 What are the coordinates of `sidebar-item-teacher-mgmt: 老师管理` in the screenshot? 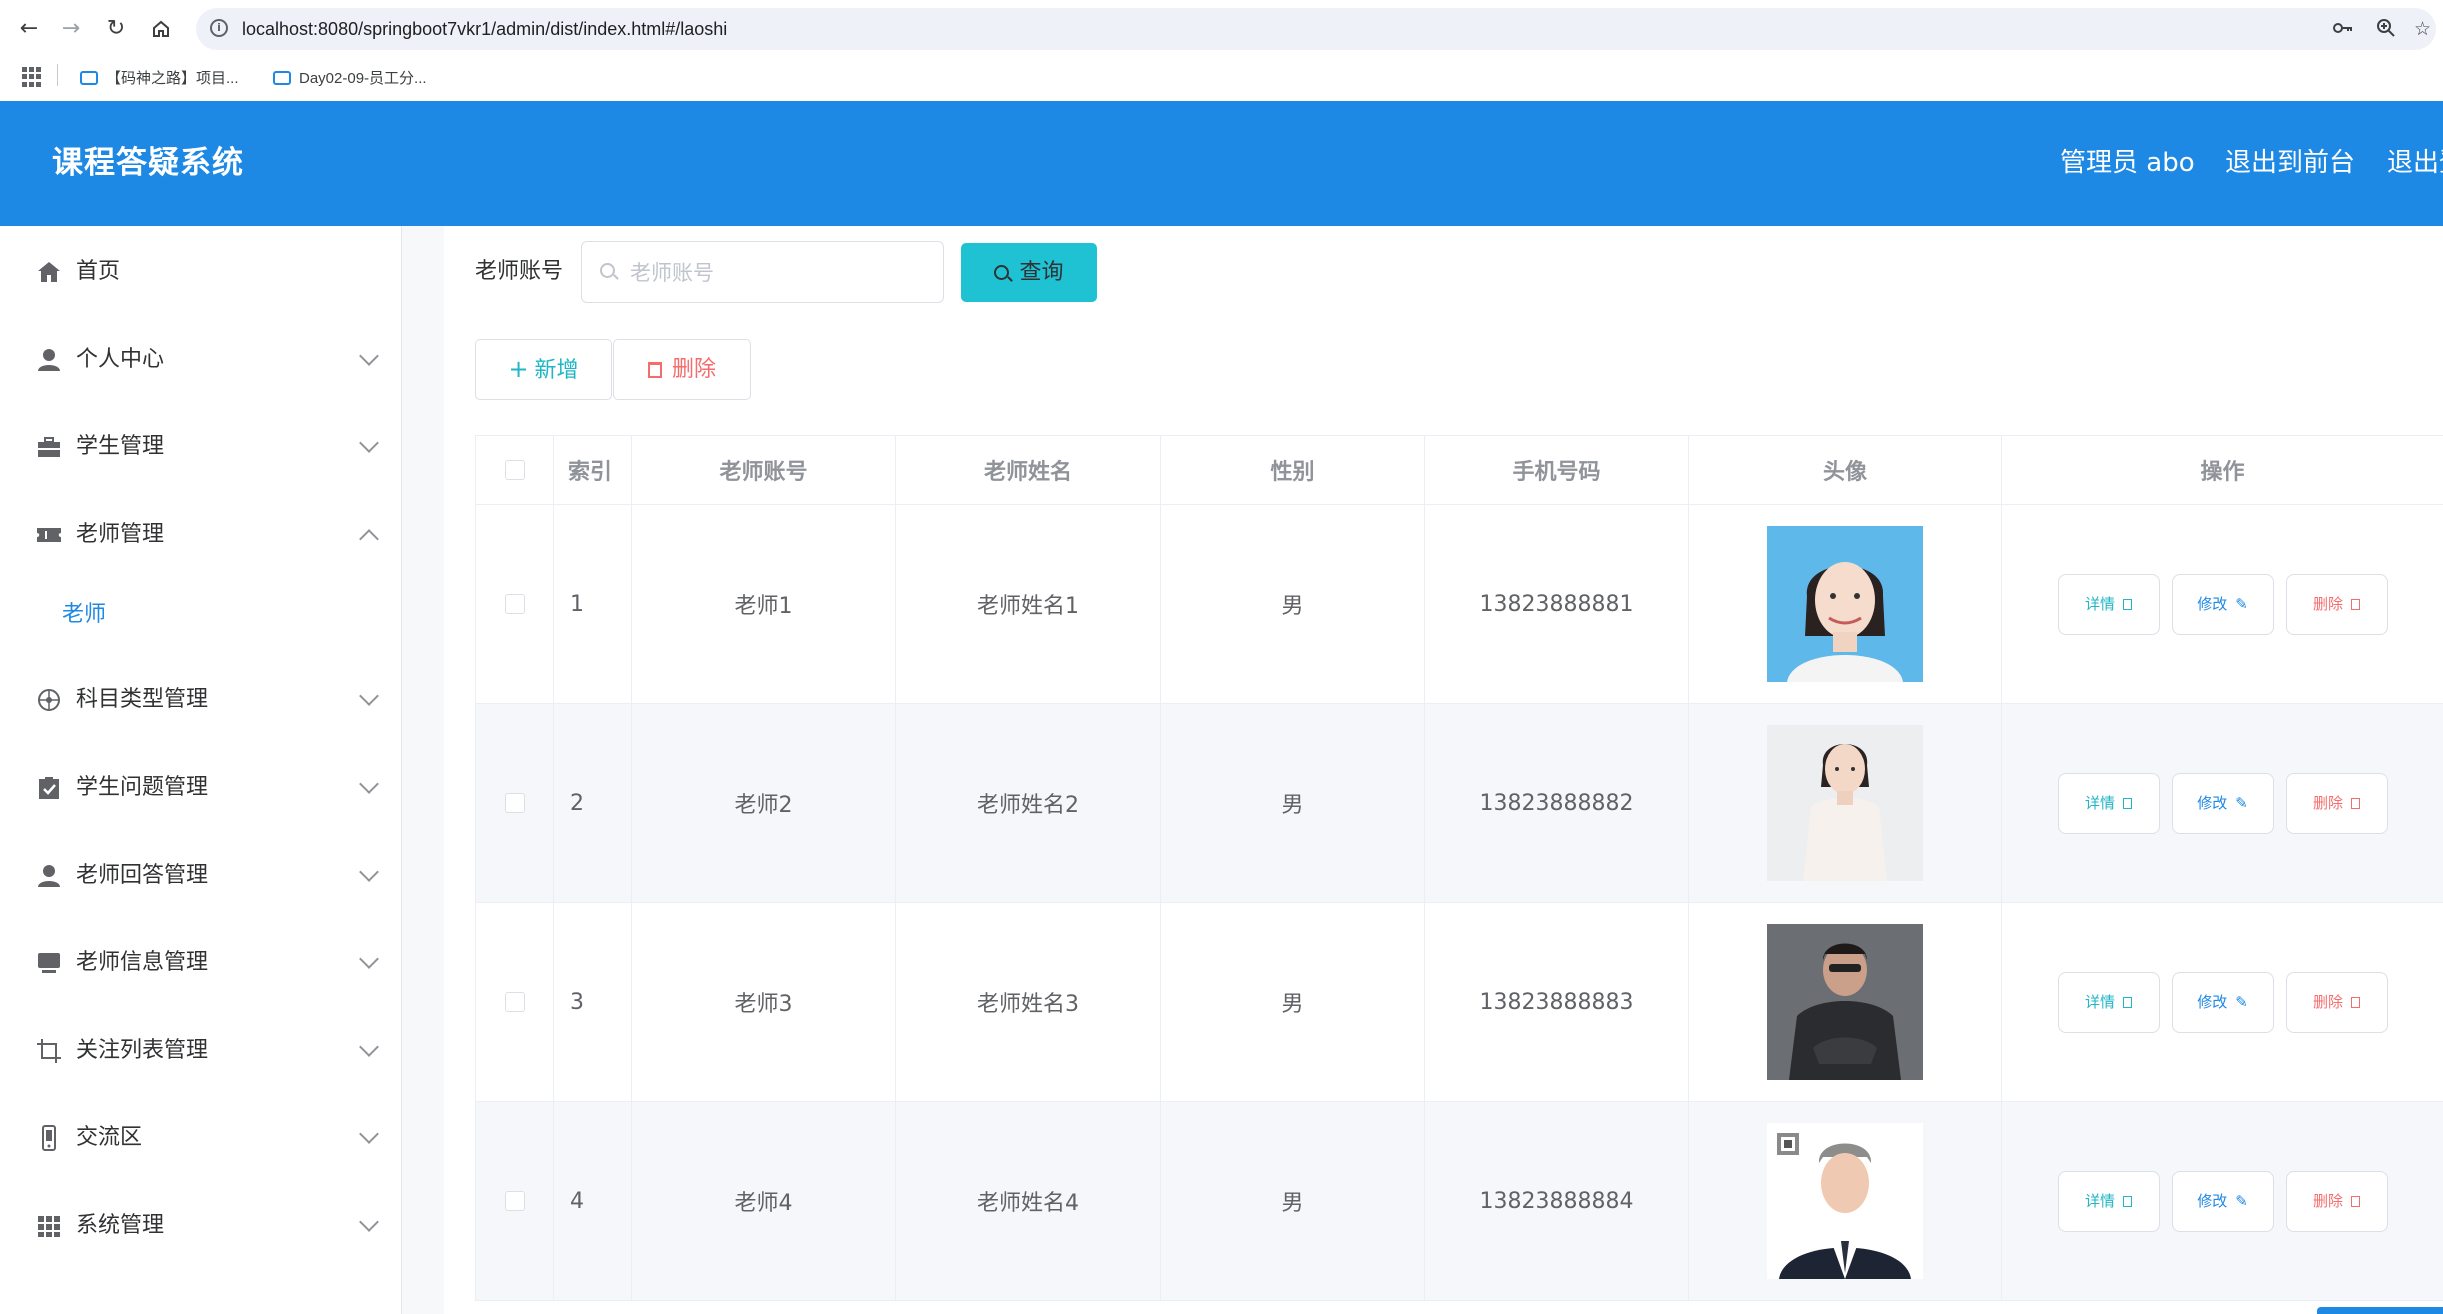 It's located at (200, 535).